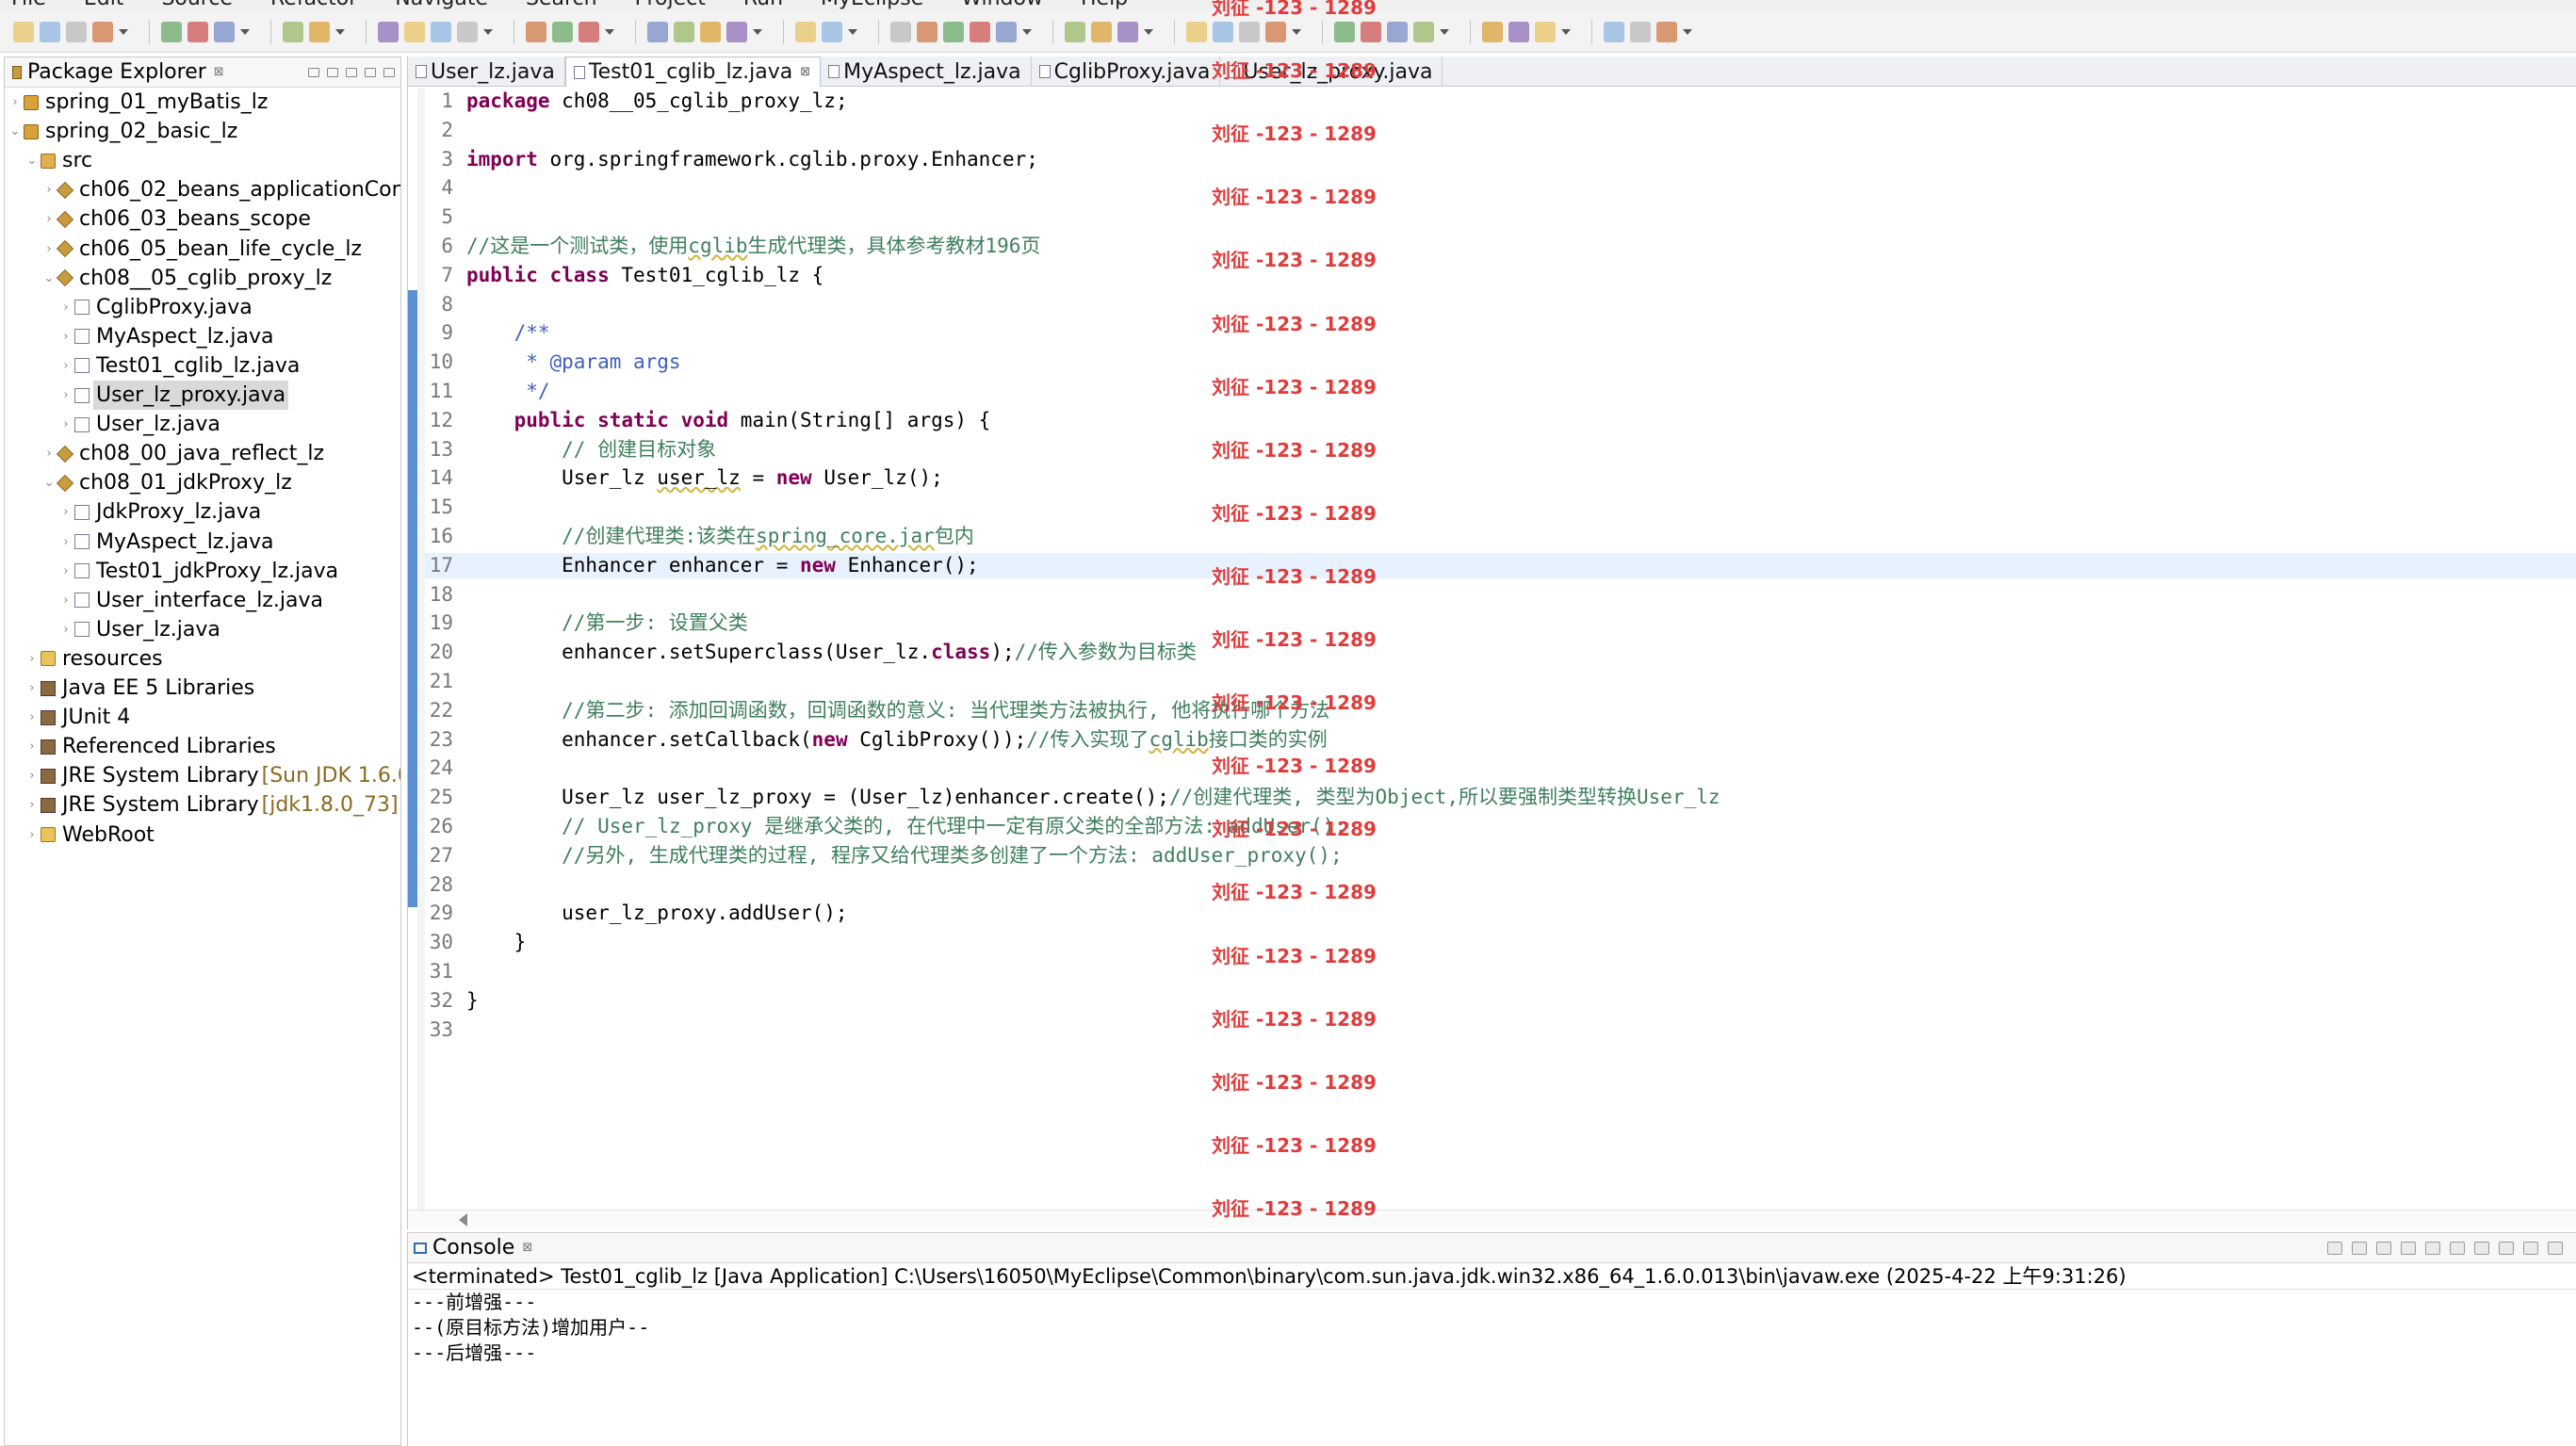  I want to click on tree-item: › JdkProxy_lz.java, so click(134, 512).